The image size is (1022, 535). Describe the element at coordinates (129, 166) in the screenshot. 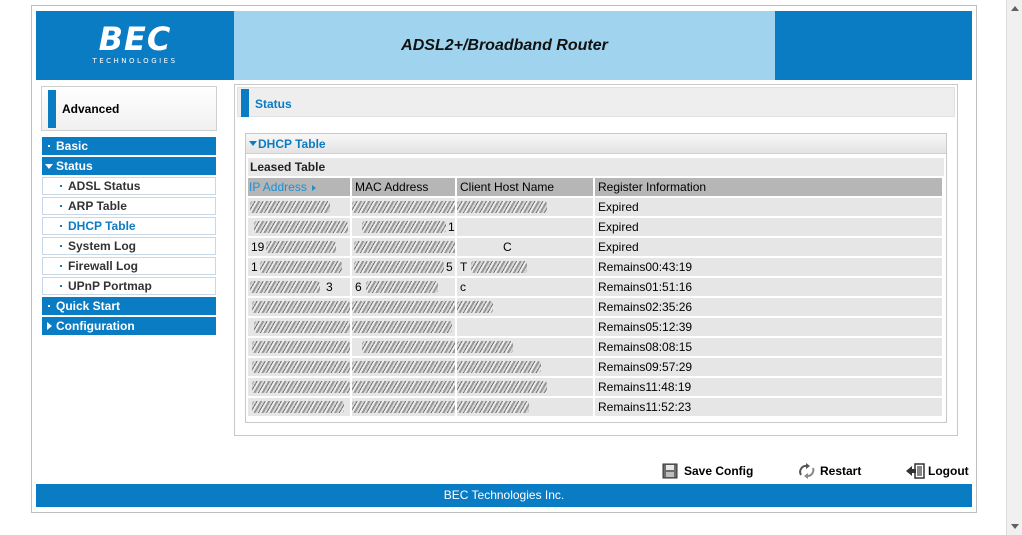

I see `nav-status: Status` at that location.